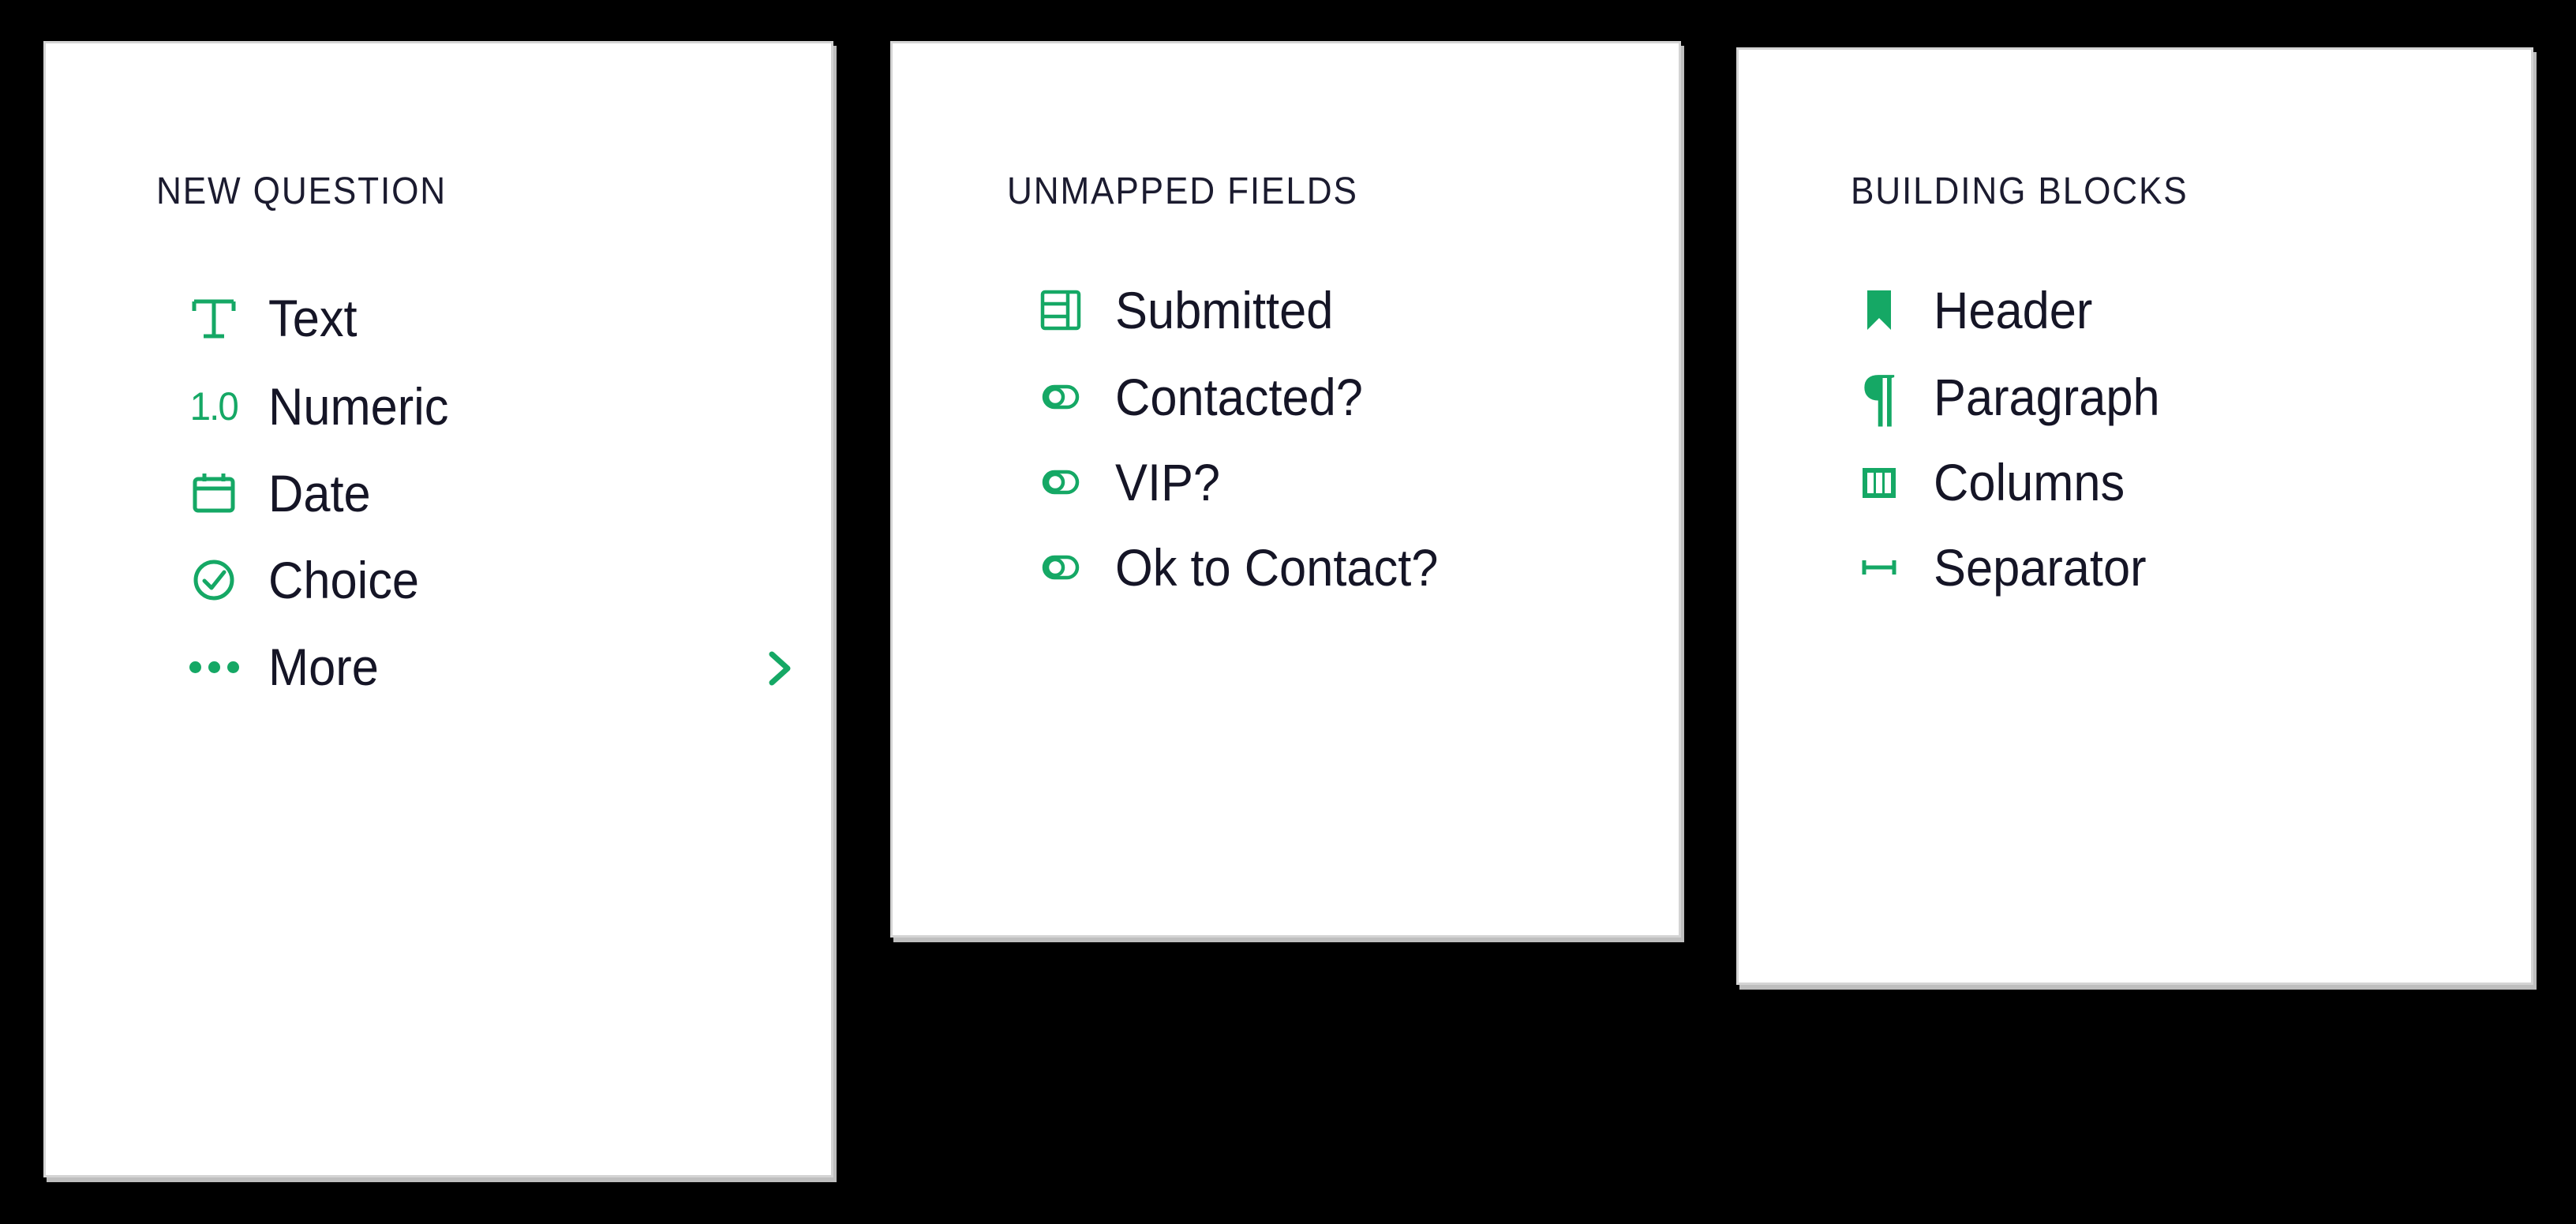 The image size is (2576, 1224). I want to click on field-item-submitted: Submitted, so click(1188, 310).